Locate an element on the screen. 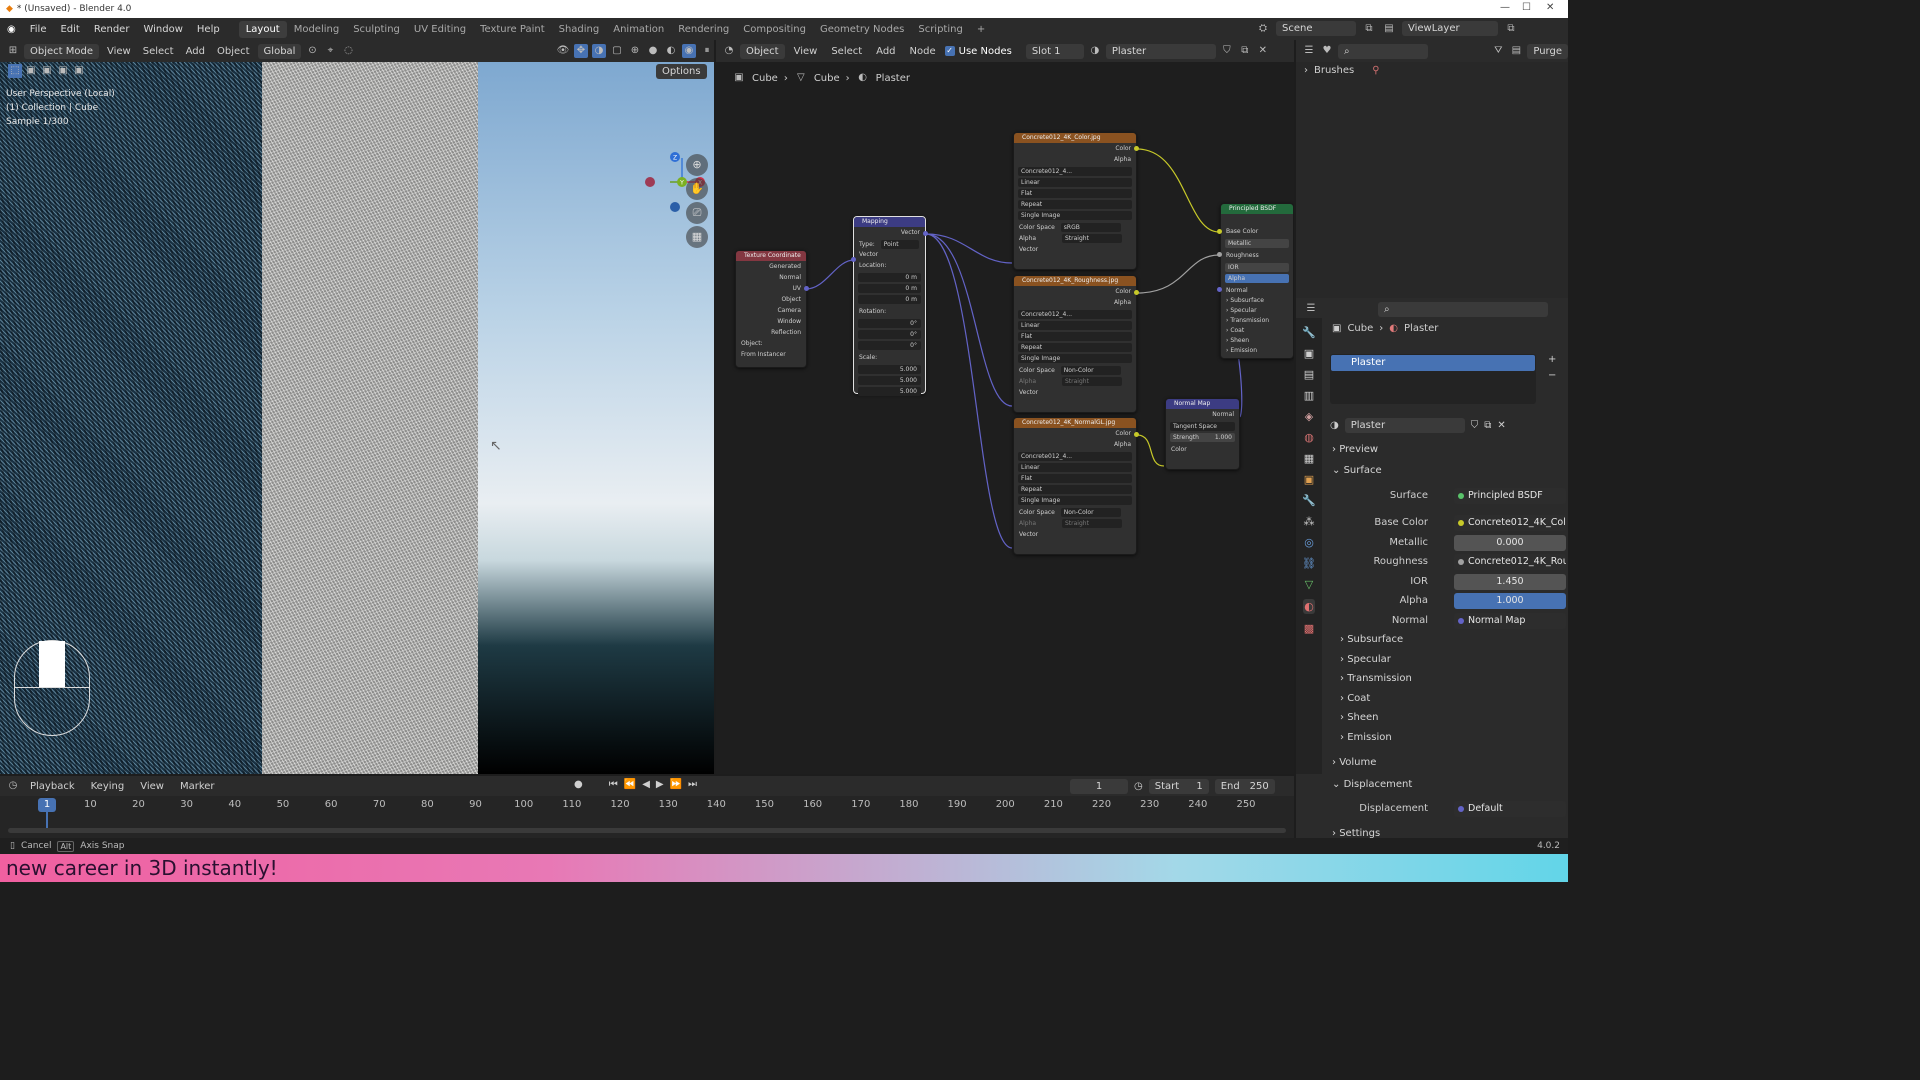 The height and width of the screenshot is (1080, 1920). outliner-item: › Brushes ⚲ is located at coordinates (1342, 70).